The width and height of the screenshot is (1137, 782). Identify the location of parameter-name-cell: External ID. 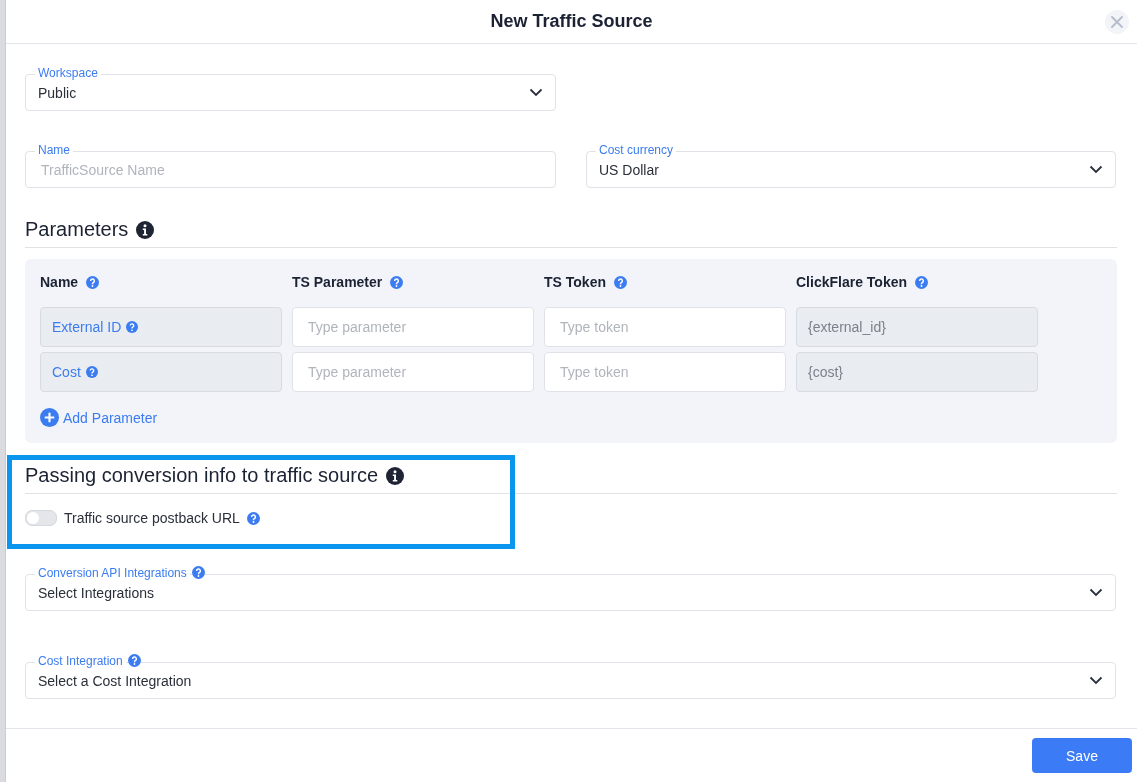
(161, 327).